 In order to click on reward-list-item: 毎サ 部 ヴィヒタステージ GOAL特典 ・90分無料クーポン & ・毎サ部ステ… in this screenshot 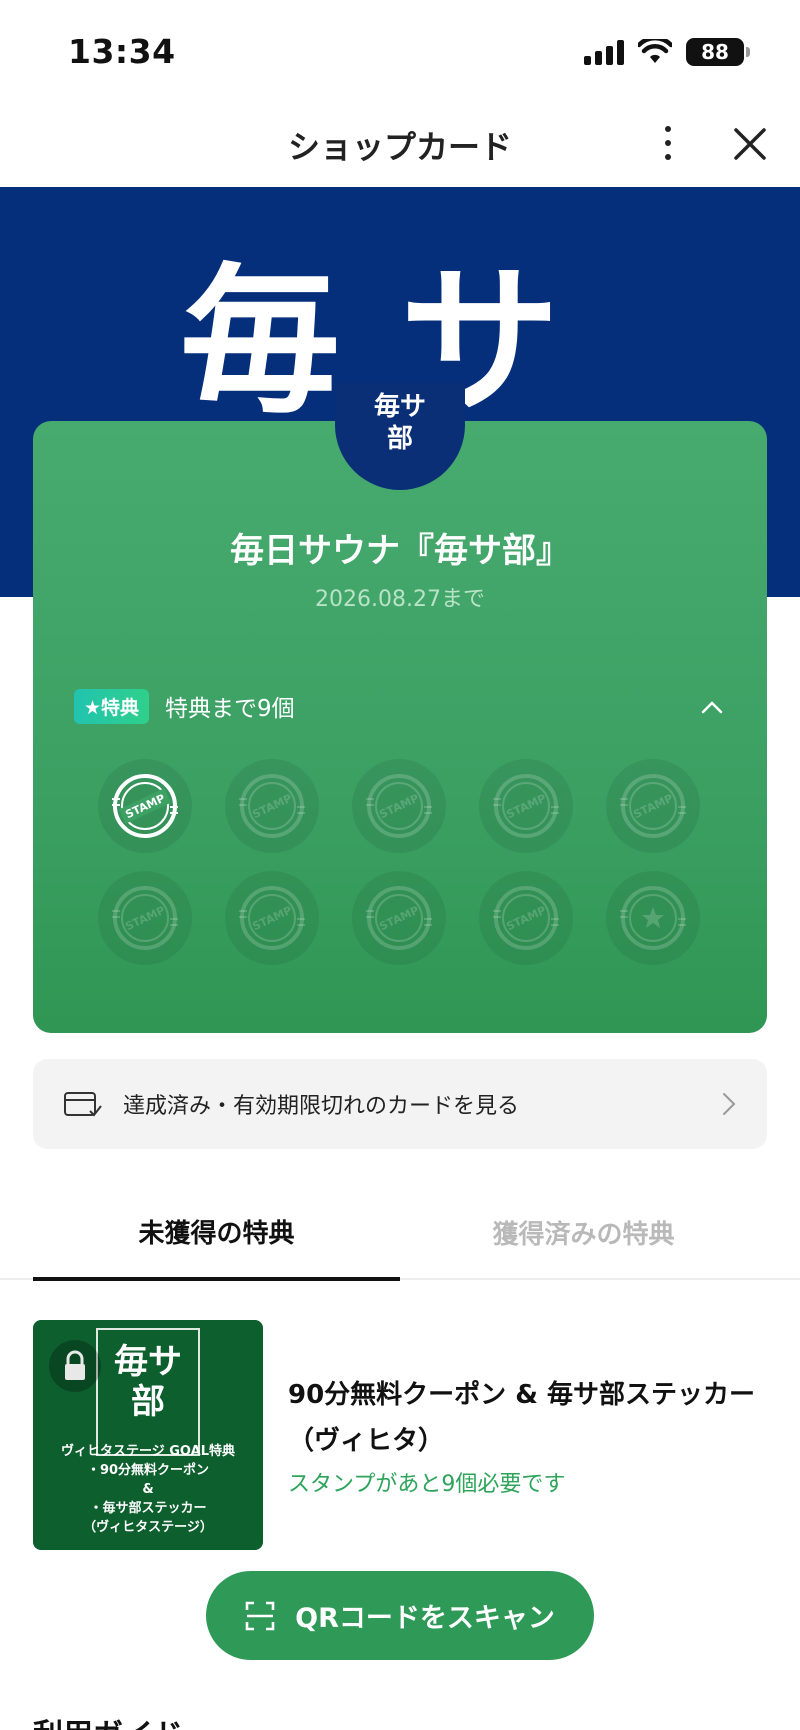, I will do `click(400, 1435)`.